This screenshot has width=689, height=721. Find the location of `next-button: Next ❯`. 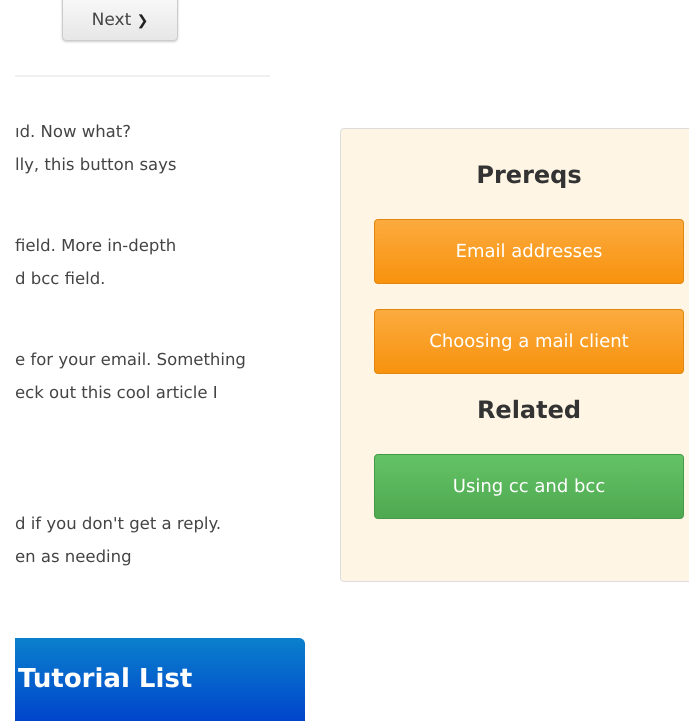

next-button: Next ❯ is located at coordinates (120, 20).